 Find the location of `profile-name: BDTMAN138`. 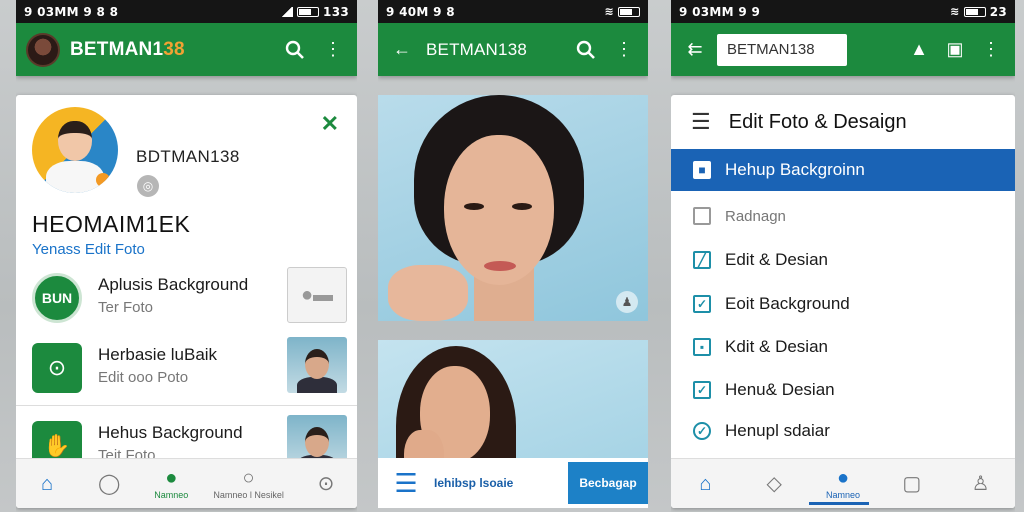

profile-name: BDTMAN138 is located at coordinates (188, 156).